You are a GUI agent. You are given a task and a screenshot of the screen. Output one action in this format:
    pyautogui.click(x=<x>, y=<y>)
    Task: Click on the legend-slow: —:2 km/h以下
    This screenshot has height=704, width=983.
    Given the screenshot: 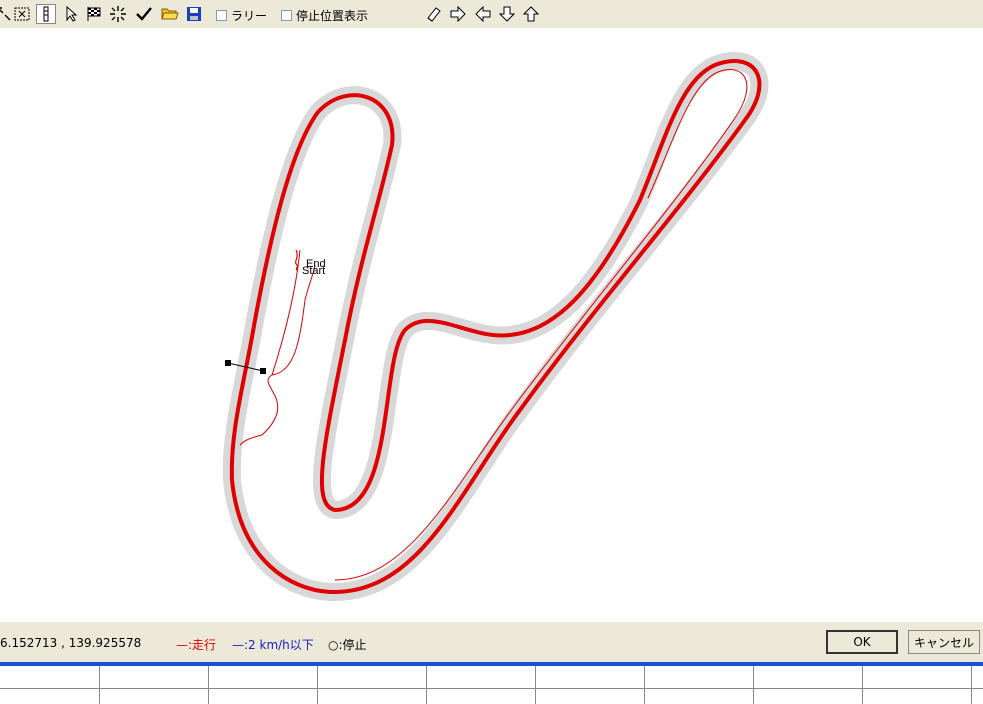 What is the action you would take?
    pyautogui.click(x=273, y=645)
    